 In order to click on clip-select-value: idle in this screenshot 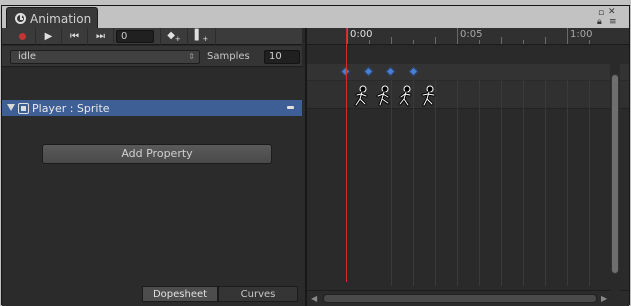, I will do `click(27, 56)`.